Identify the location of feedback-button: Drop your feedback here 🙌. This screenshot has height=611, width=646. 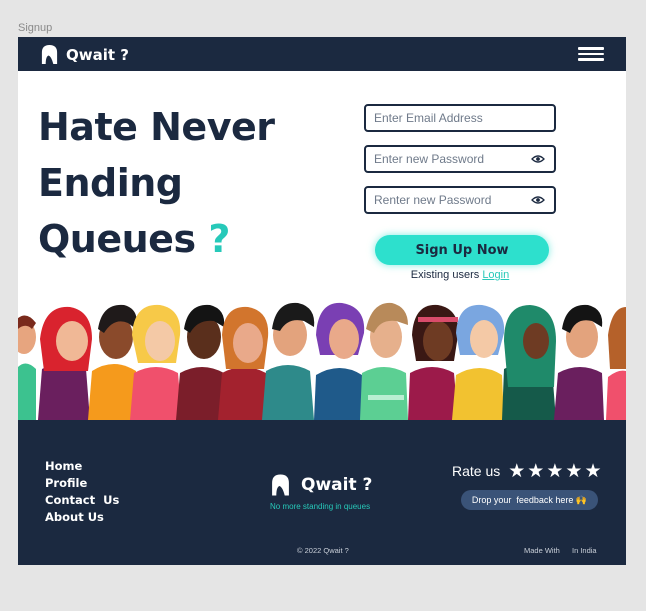
(529, 500).